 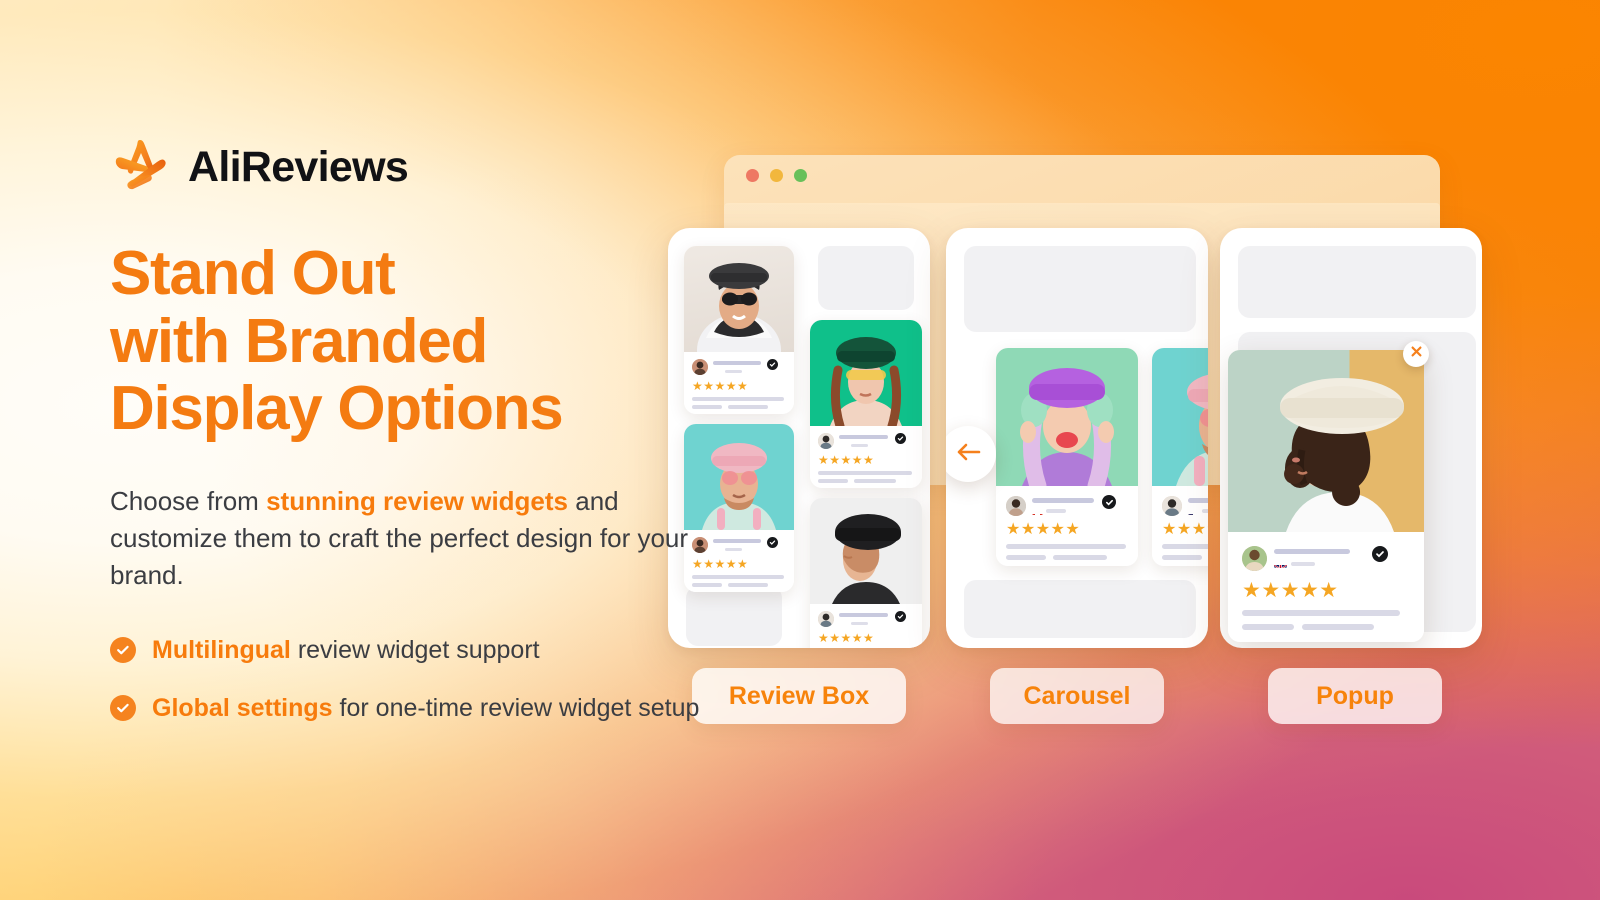 I want to click on flag-icon-uk, so click(x=1280, y=564).